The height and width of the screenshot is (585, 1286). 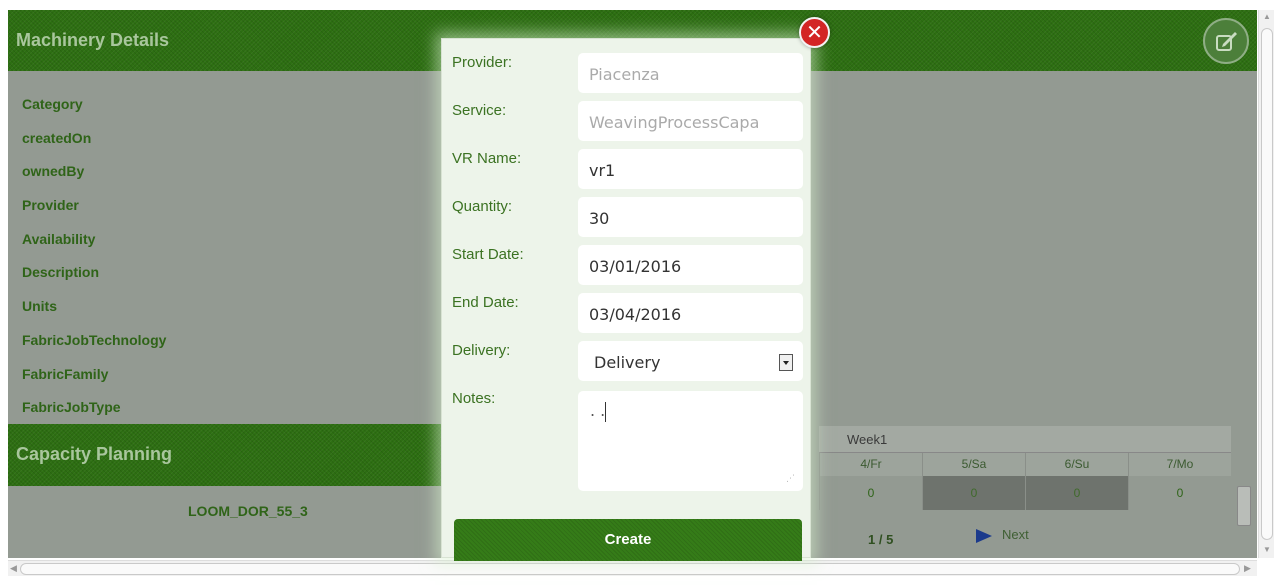 I want to click on provider-field: Provider: Piacenza, so click(x=626, y=66).